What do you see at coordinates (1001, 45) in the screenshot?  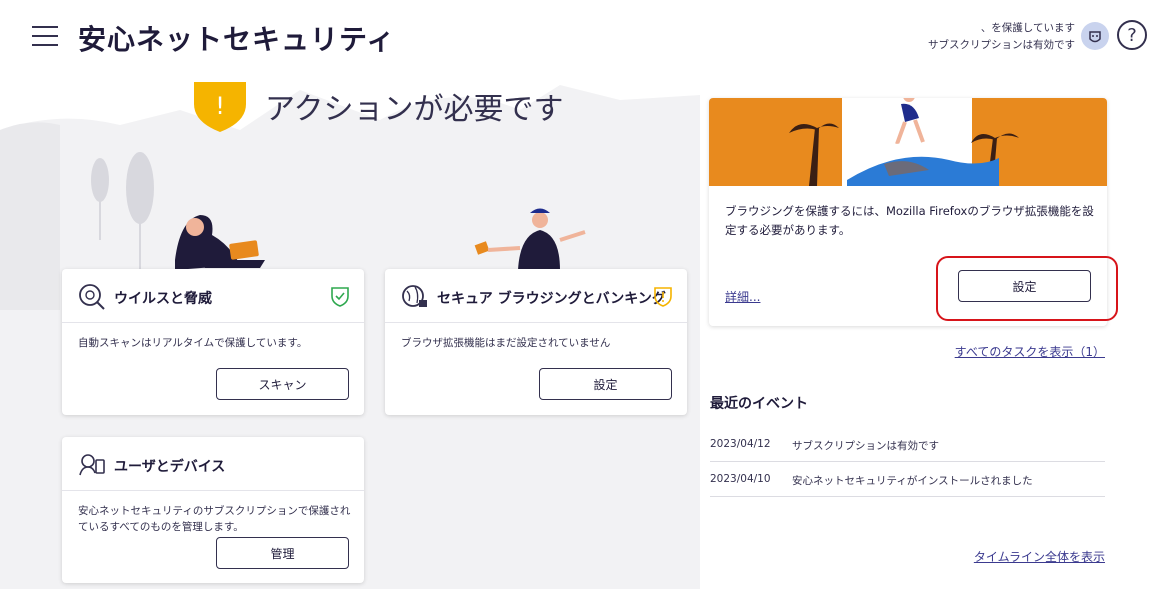 I see `subscription-status-line: サブスクリプションは有効です` at bounding box center [1001, 45].